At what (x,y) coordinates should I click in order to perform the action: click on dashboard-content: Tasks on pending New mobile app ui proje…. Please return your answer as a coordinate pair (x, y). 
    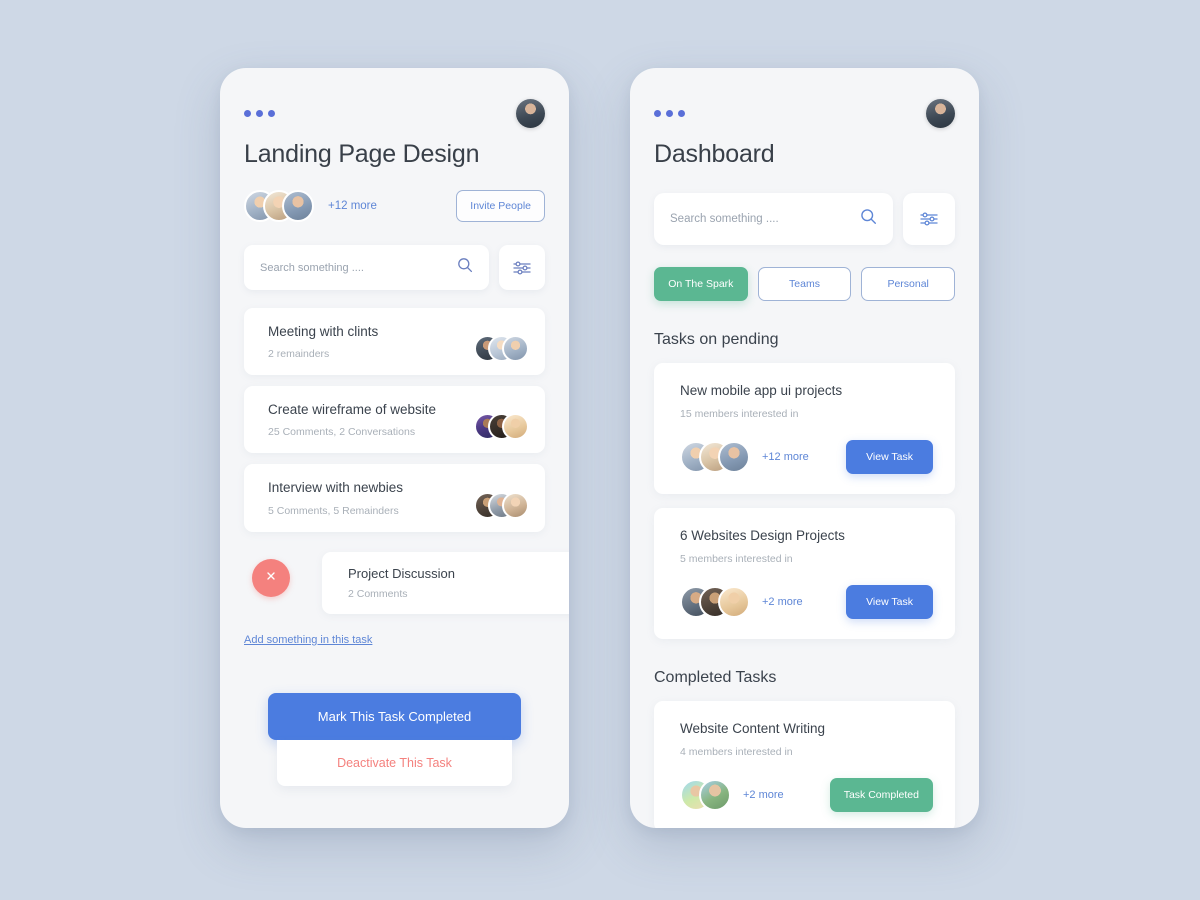
    Looking at the image, I should click on (804, 579).